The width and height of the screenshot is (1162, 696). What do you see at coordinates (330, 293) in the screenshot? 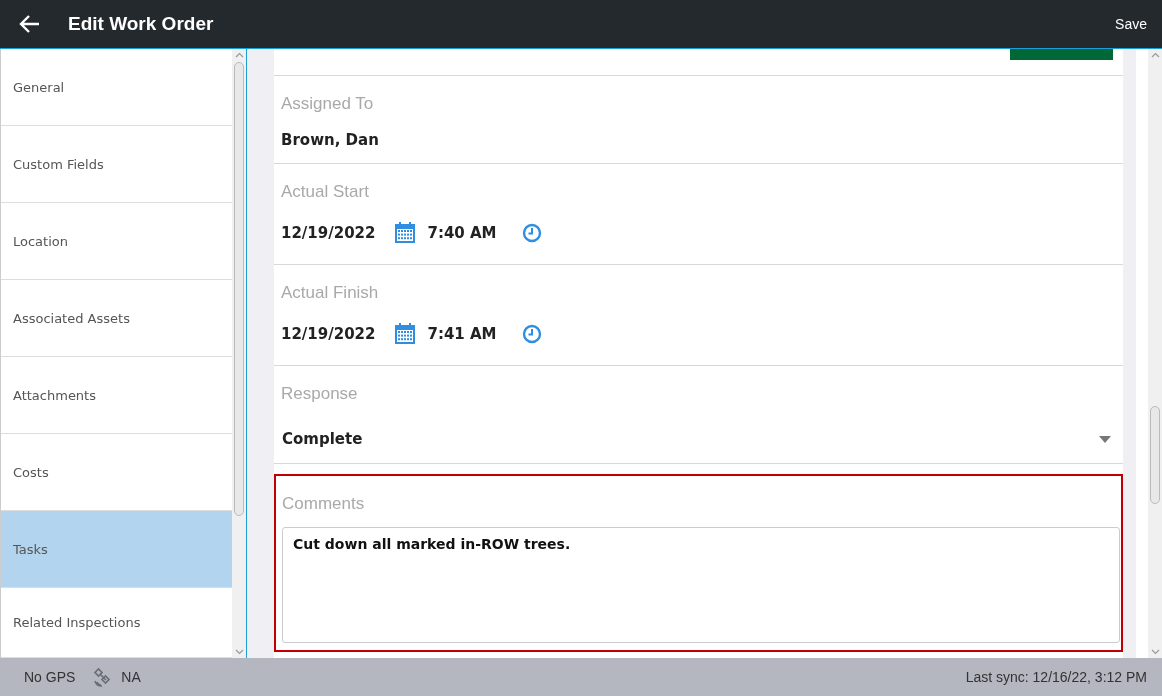
I see `field-label: Actual Finish` at bounding box center [330, 293].